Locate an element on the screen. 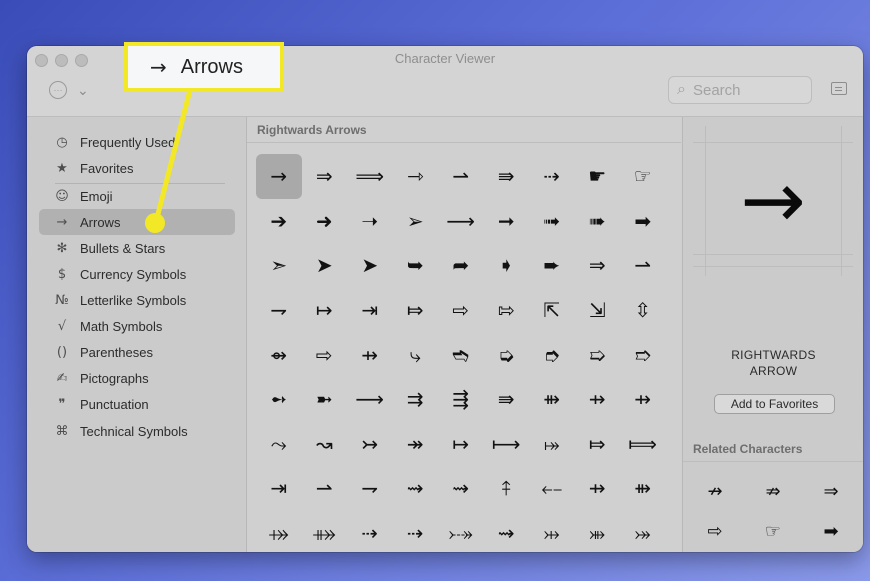 Image resolution: width=870 pixels, height=581 pixels. character-cell: ➭ is located at coordinates (507, 354).